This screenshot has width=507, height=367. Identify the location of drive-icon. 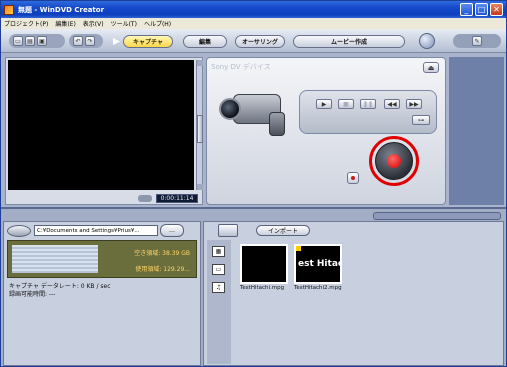
(19, 231).